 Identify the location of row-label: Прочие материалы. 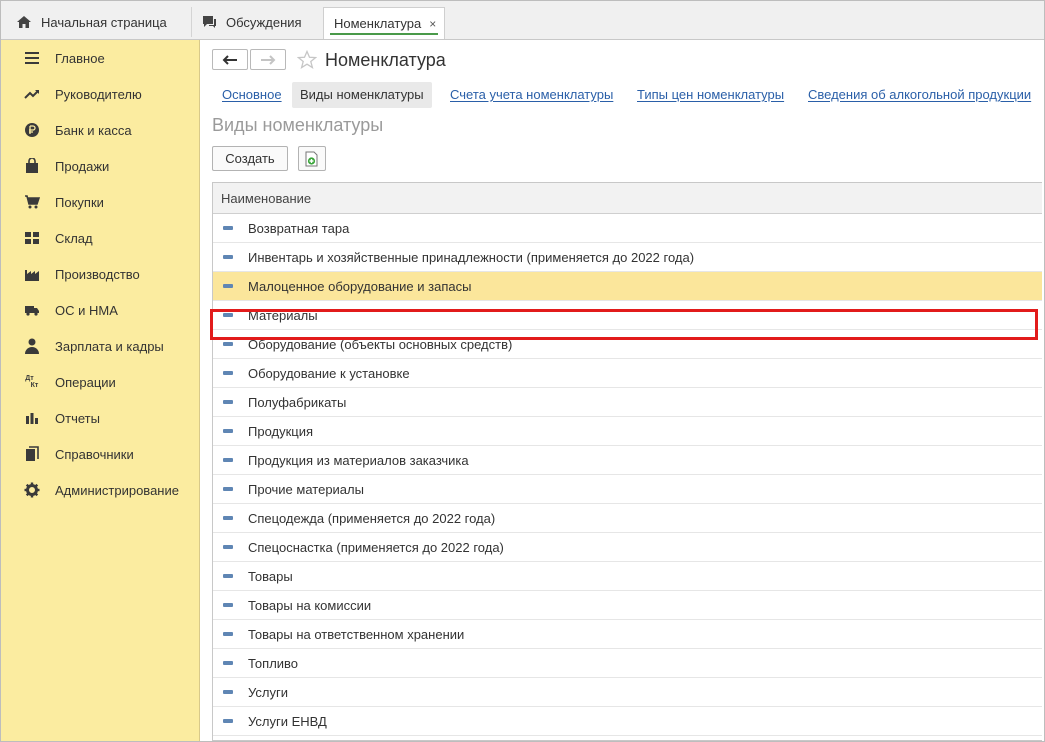
(306, 489).